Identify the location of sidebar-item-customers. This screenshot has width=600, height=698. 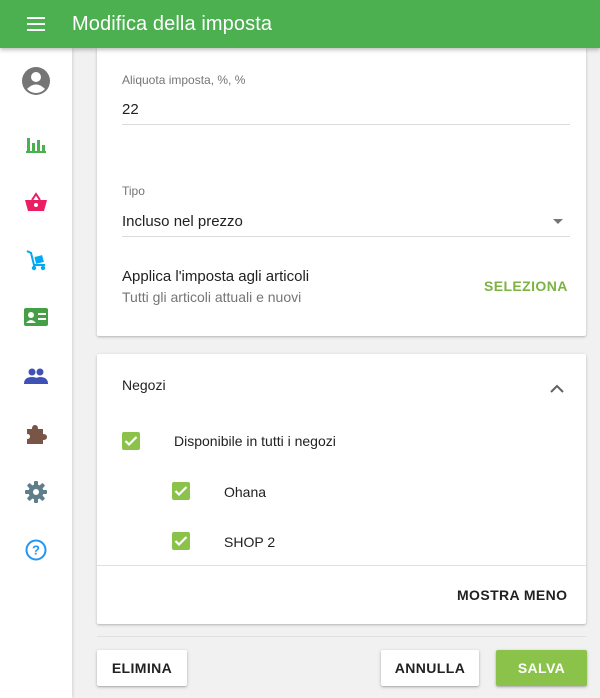
(36, 376).